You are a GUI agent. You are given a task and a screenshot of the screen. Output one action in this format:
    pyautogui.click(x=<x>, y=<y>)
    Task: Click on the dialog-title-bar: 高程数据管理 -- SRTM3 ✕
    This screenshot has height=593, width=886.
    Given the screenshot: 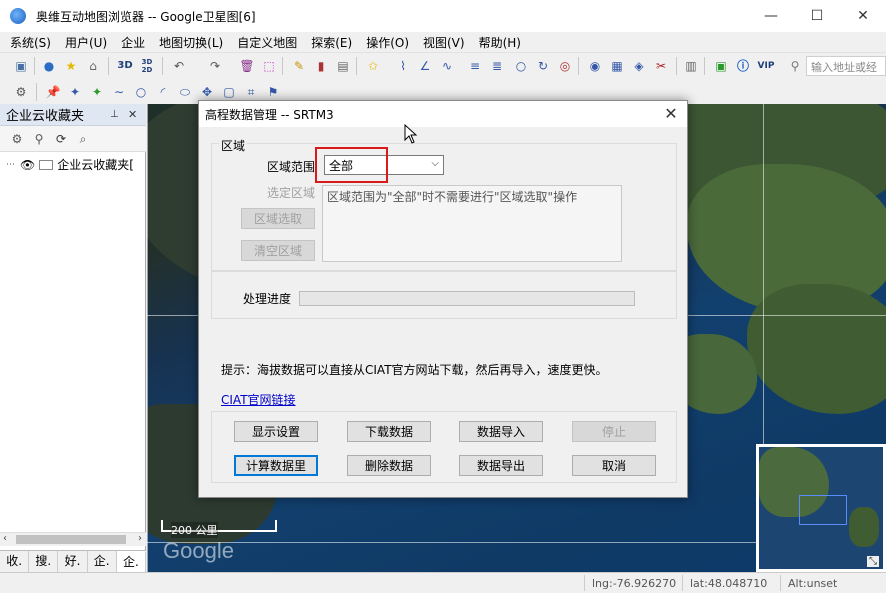 What is the action you would take?
    pyautogui.click(x=443, y=114)
    